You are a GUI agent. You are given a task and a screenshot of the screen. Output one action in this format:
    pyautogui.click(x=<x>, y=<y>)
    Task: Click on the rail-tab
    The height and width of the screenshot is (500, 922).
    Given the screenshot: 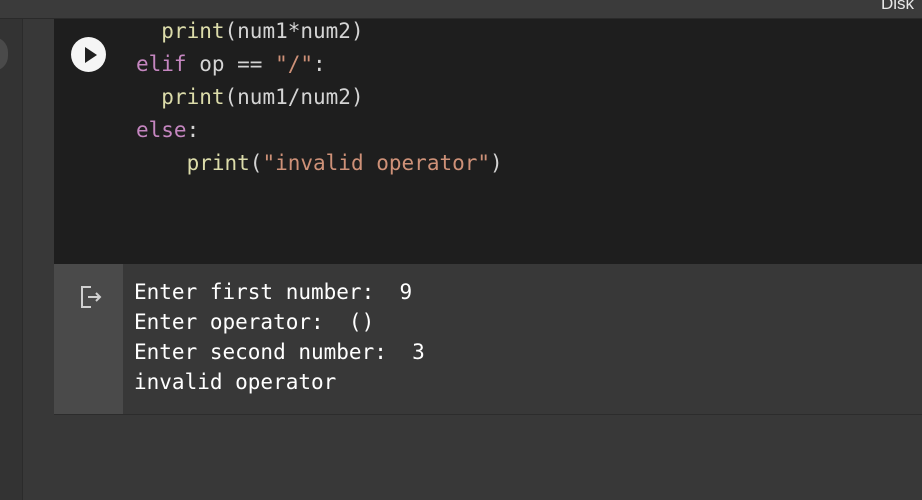 What is the action you would take?
    pyautogui.click(x=4, y=54)
    